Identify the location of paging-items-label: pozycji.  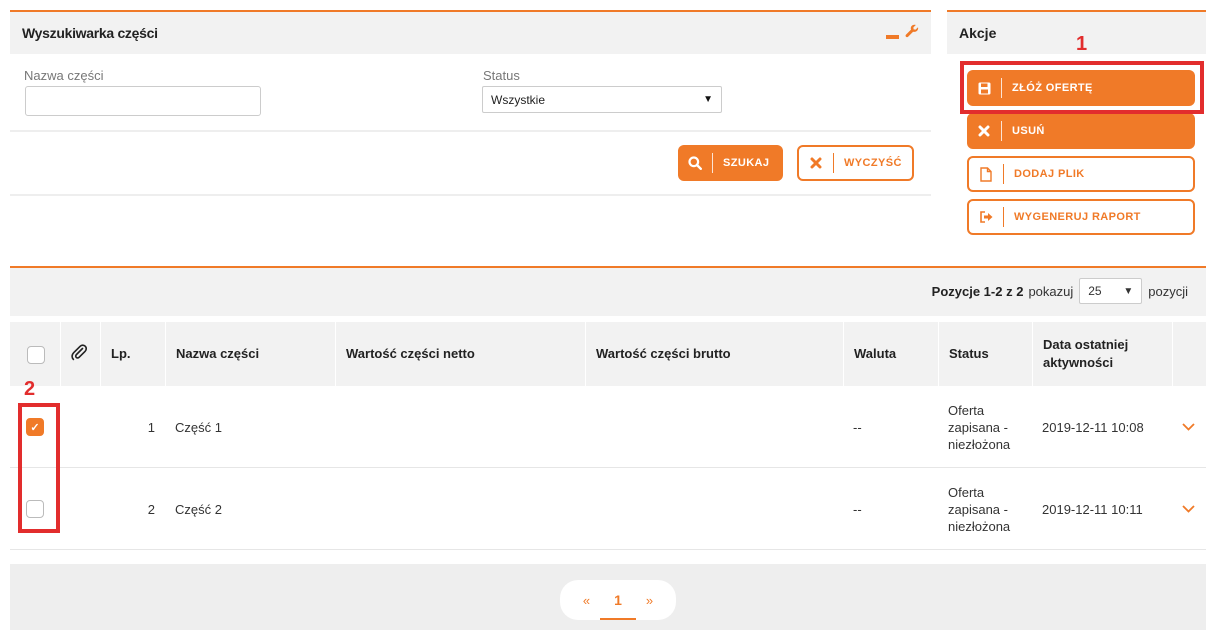
(1168, 291).